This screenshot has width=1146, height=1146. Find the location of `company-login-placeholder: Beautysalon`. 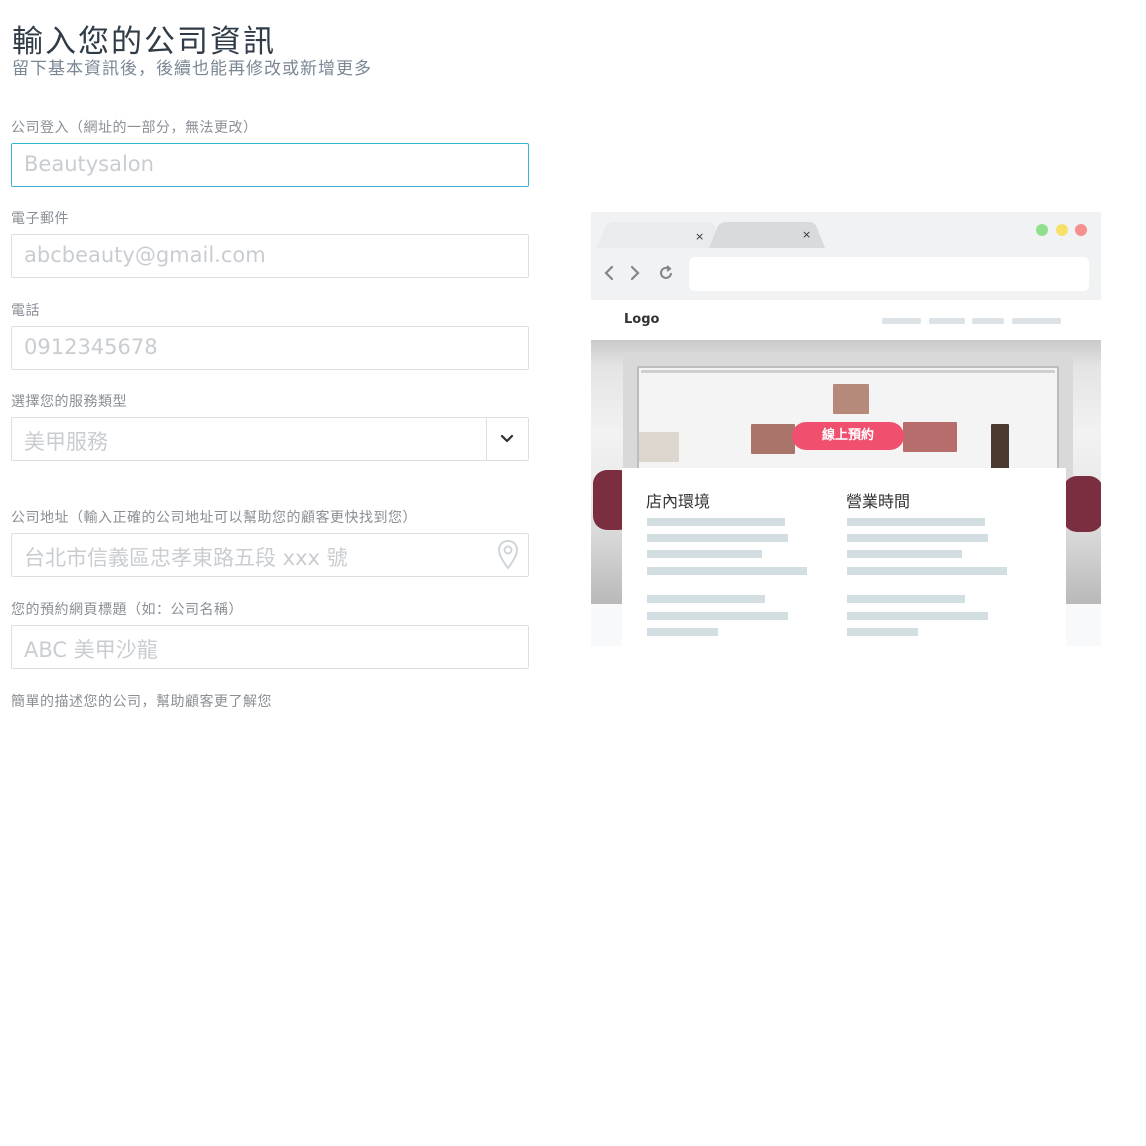

company-login-placeholder: Beautysalon is located at coordinates (89, 164).